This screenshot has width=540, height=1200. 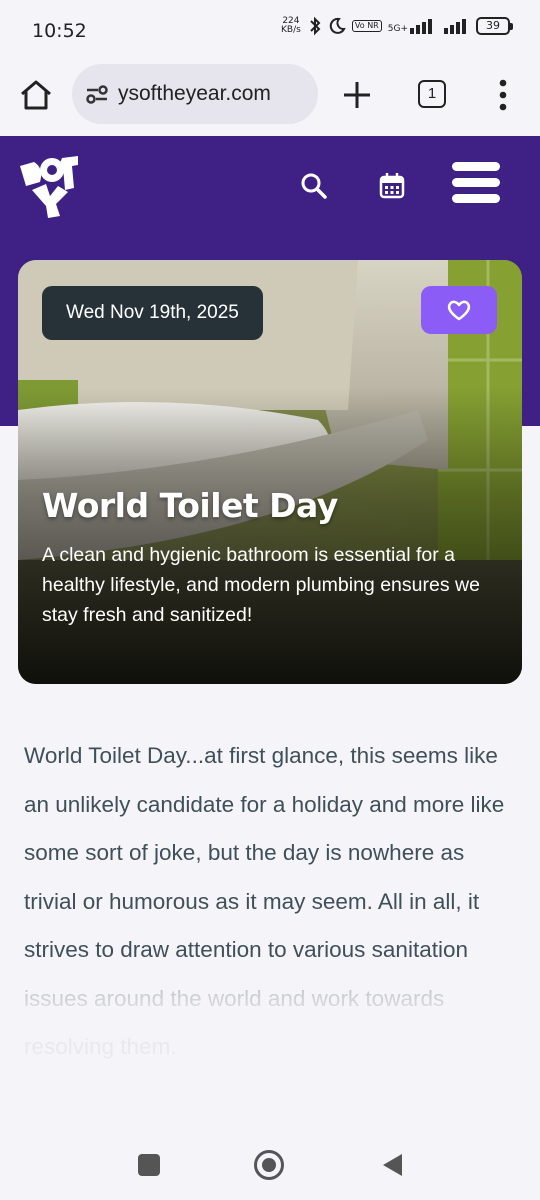 What do you see at coordinates (494, 26) in the screenshot?
I see `battery-icon: 39` at bounding box center [494, 26].